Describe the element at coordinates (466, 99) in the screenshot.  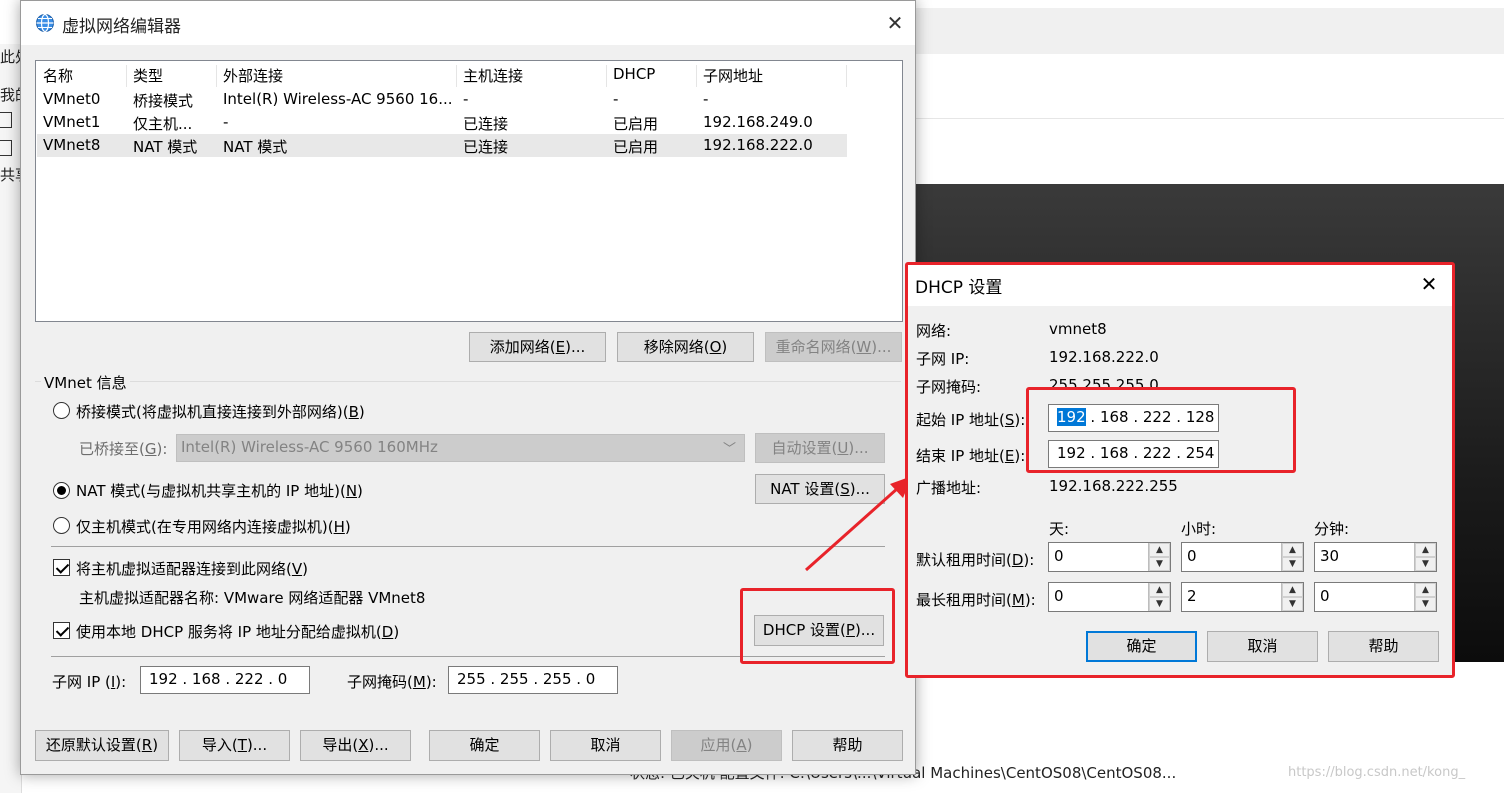
I see `cell-host: -` at that location.